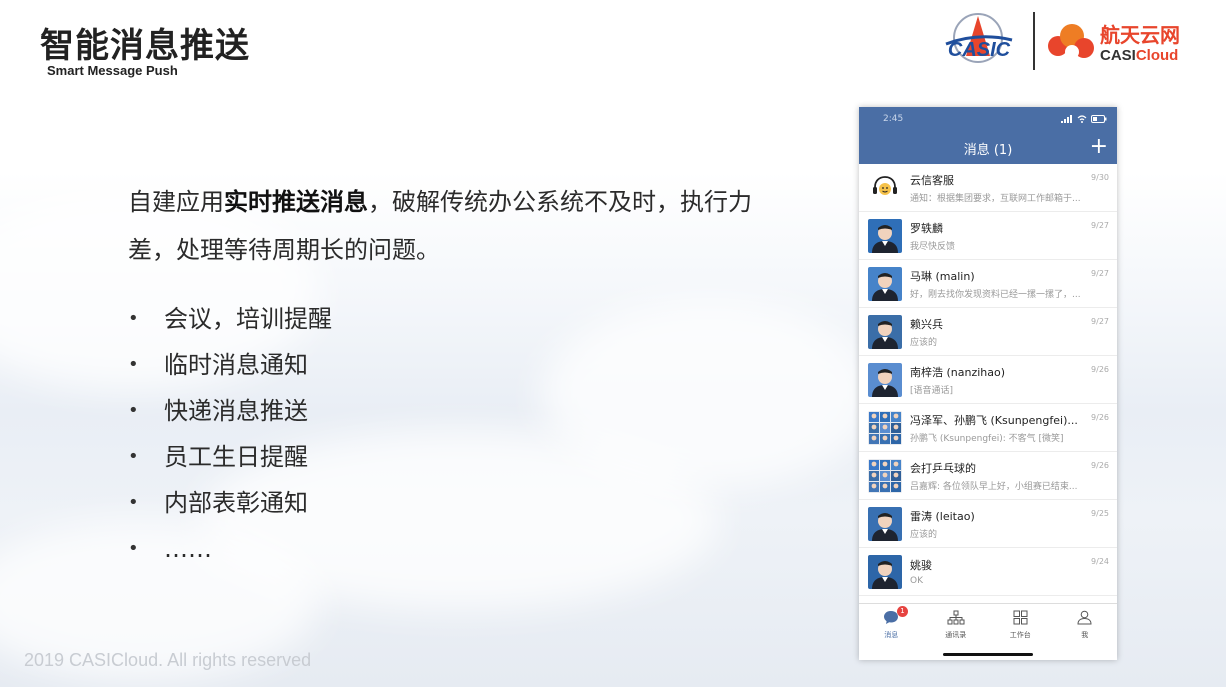 The image size is (1226, 687). I want to click on status-icons, so click(1084, 119).